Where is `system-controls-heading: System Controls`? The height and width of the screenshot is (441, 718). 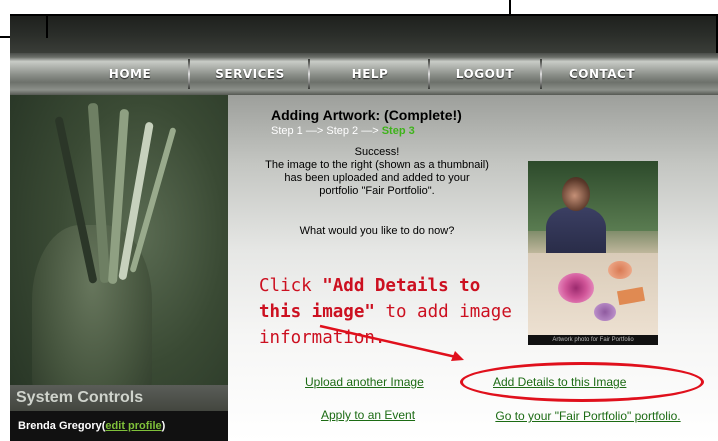 system-controls-heading: System Controls is located at coordinates (119, 398).